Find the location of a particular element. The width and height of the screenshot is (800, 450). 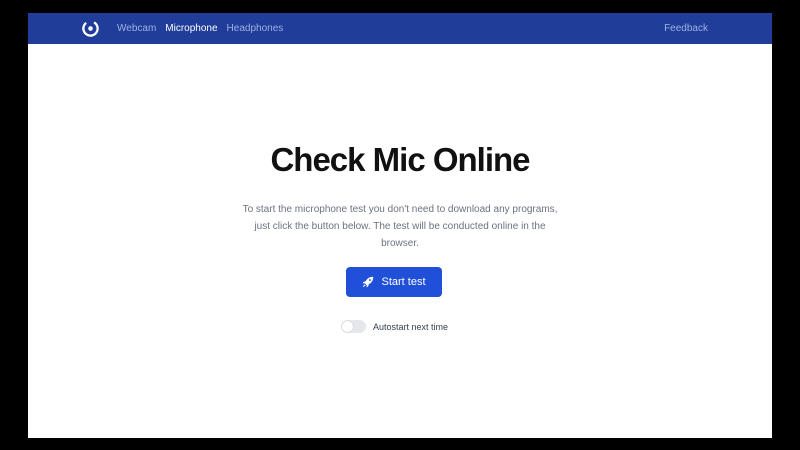

top-navbar: Webcam Microphone Headphones Feedback is located at coordinates (400, 28).